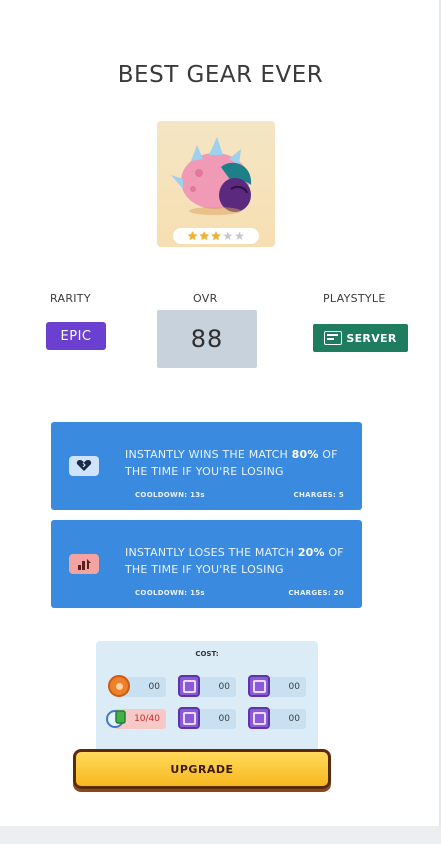  What do you see at coordinates (170, 495) in the screenshot?
I see `ability-cooldown: COOLDOWN: 13s` at bounding box center [170, 495].